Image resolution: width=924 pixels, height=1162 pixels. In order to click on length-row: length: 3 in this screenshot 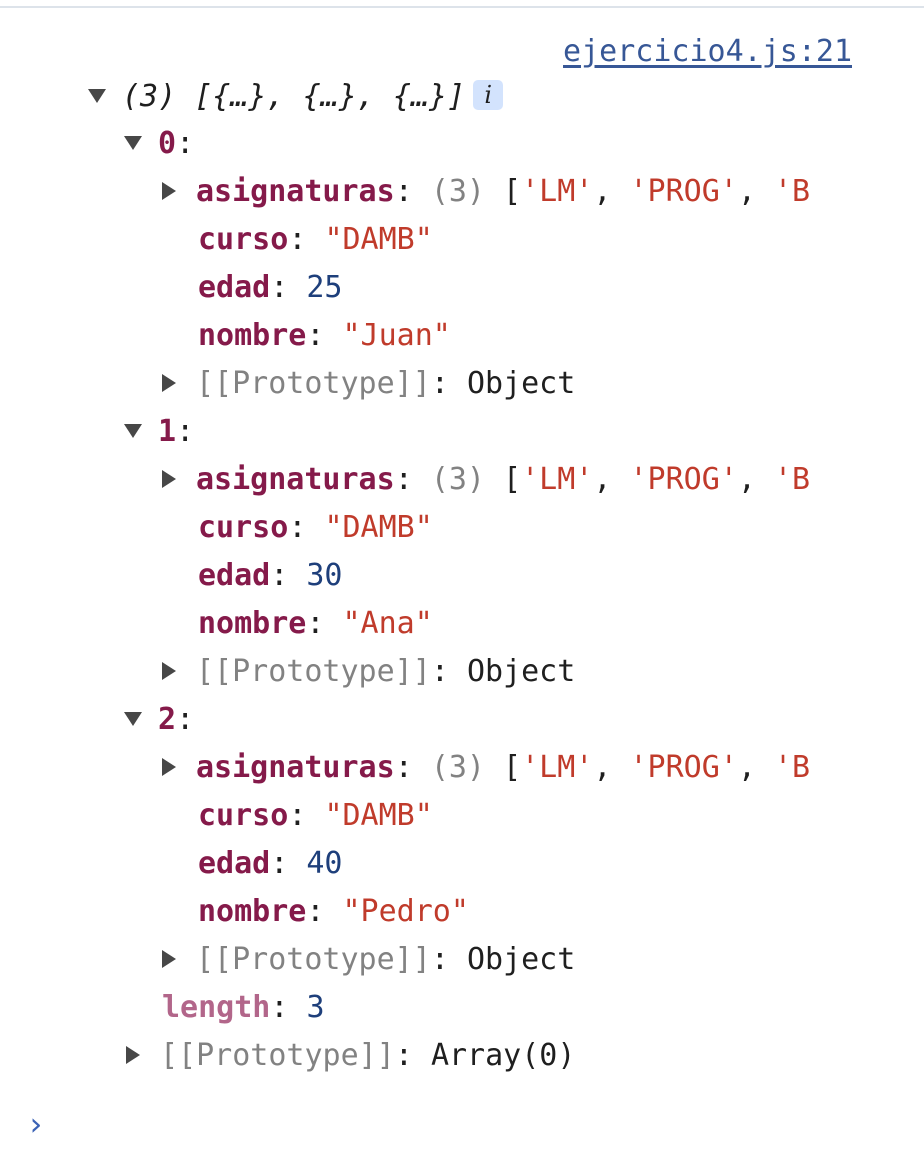, I will do `click(243, 1007)`.